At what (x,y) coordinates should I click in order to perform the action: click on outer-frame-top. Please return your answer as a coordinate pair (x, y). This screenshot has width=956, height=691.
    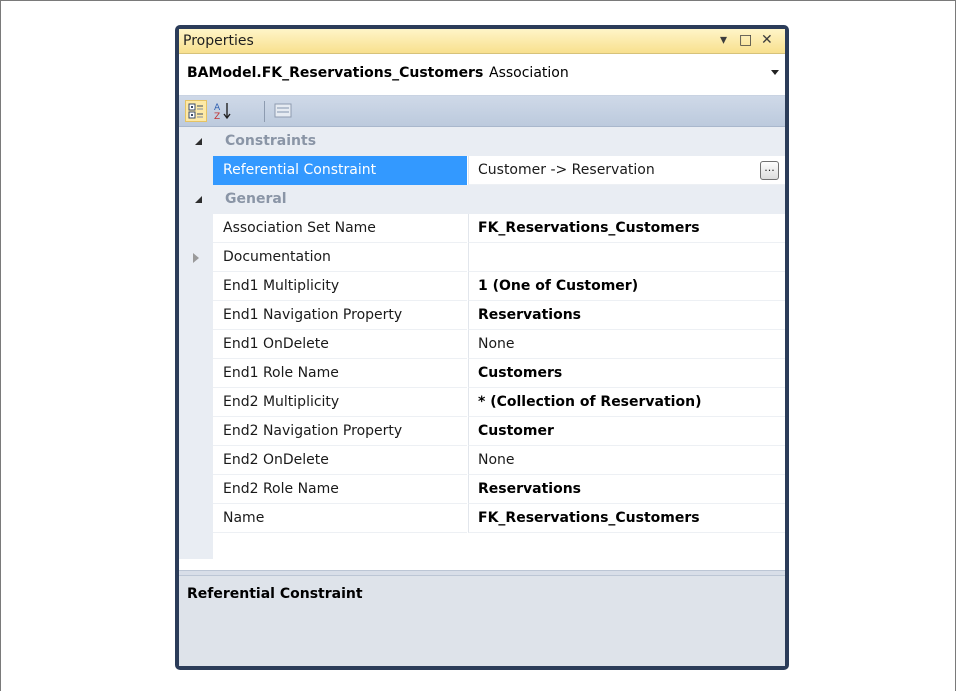
    Looking at the image, I should click on (478, 0).